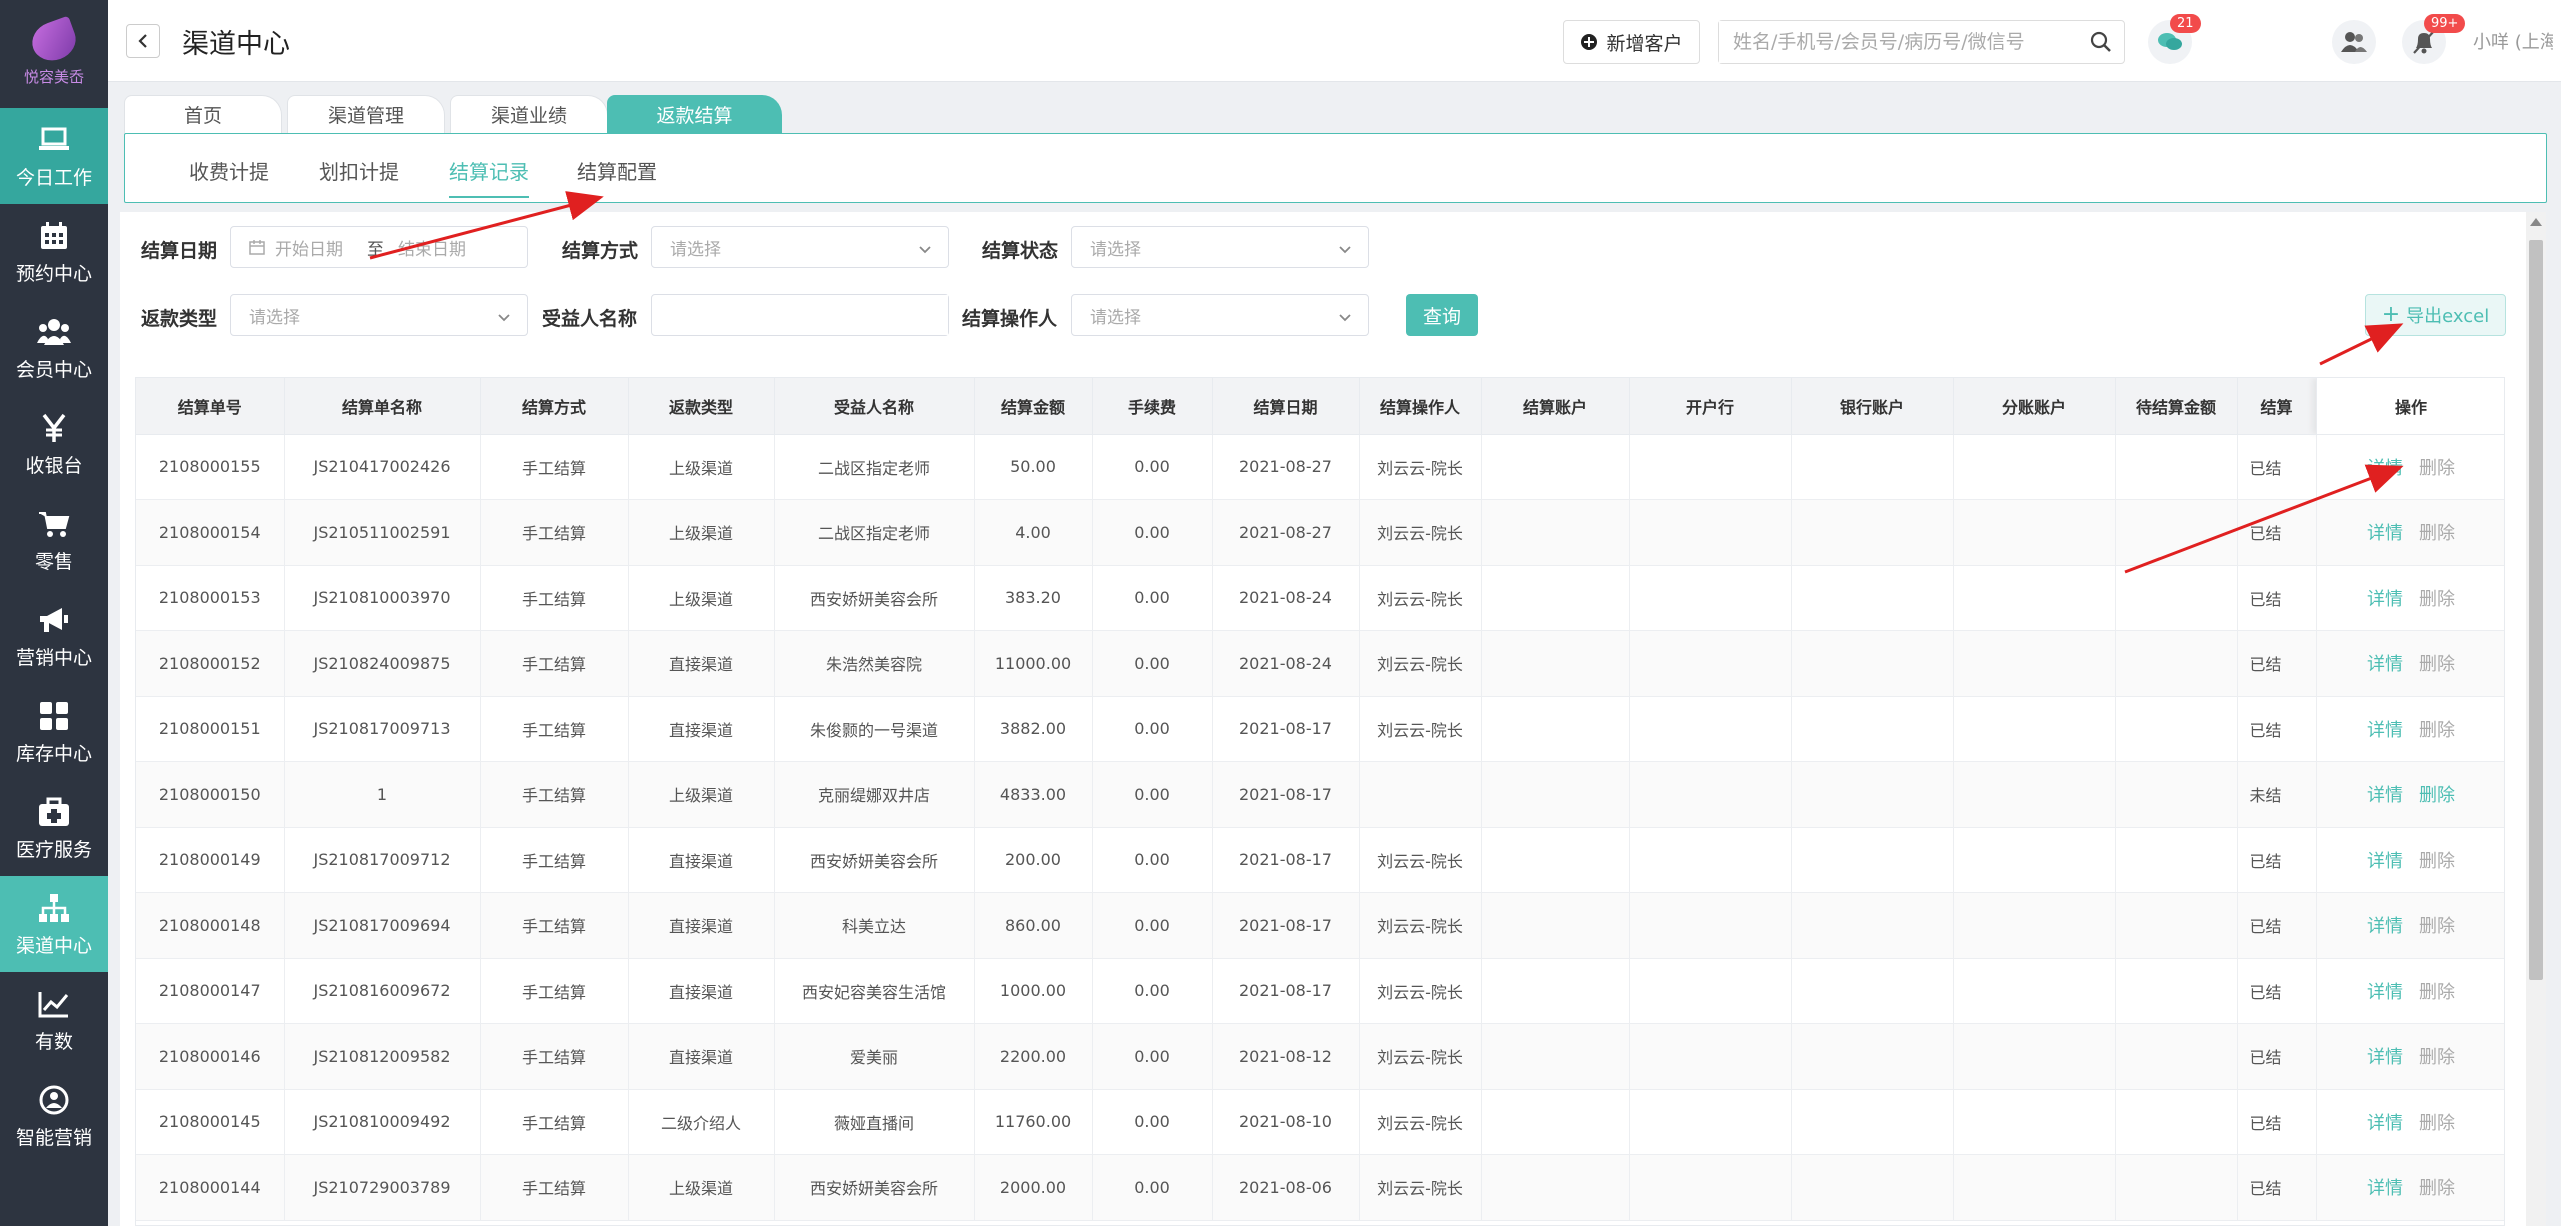  What do you see at coordinates (143, 41) in the screenshot?
I see `back-button` at bounding box center [143, 41].